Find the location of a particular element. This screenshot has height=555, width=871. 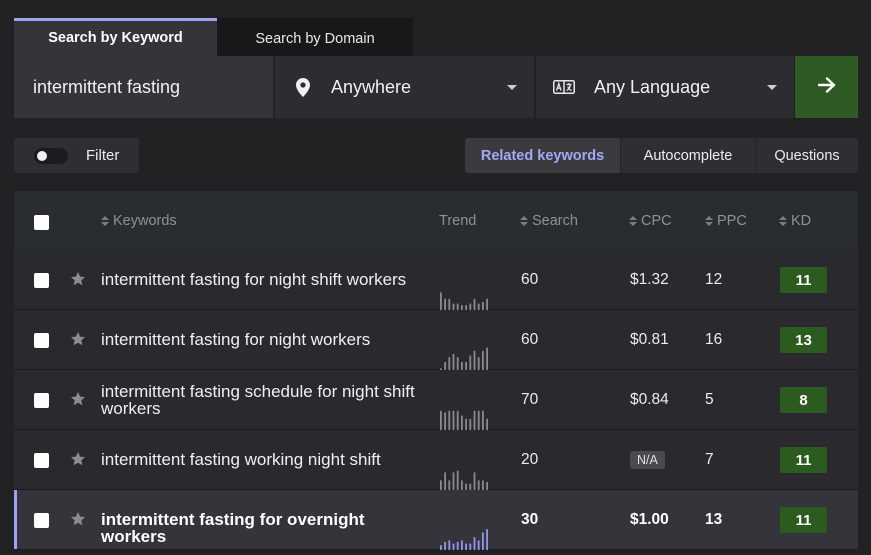

arrow-right-icon is located at coordinates (826, 87).